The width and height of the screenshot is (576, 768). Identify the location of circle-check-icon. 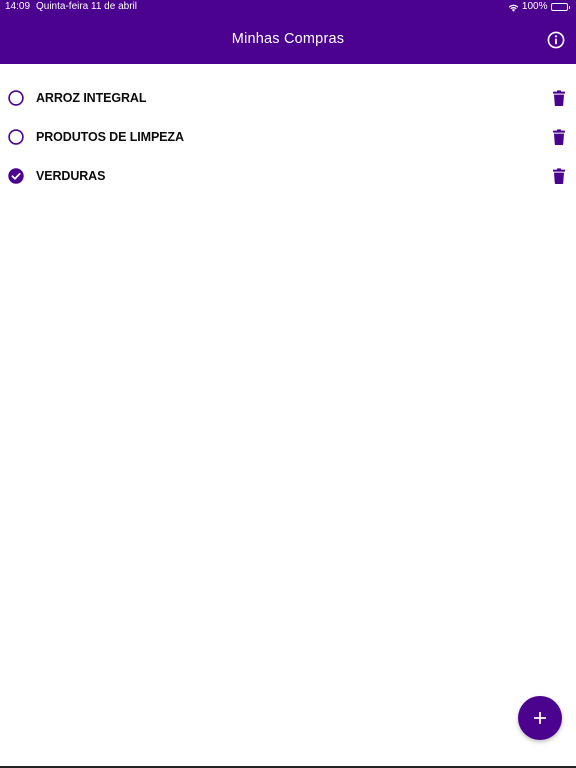
(16, 176).